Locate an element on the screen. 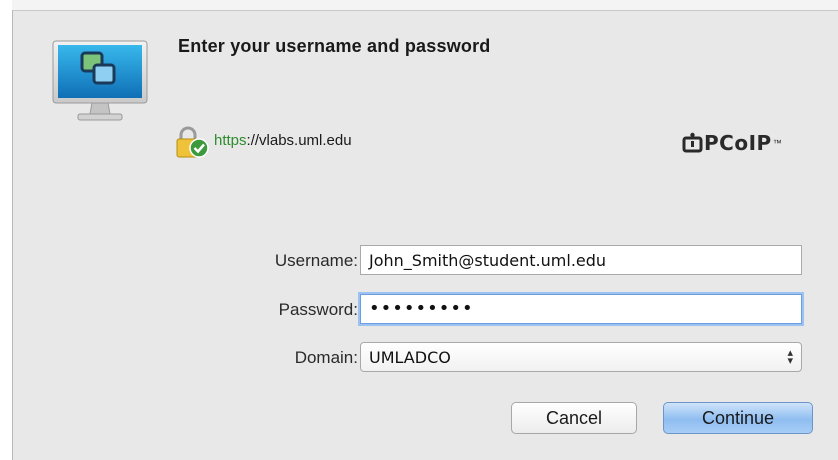 The image size is (838, 460). dialog-heading: Enter your username and password is located at coordinates (334, 46).